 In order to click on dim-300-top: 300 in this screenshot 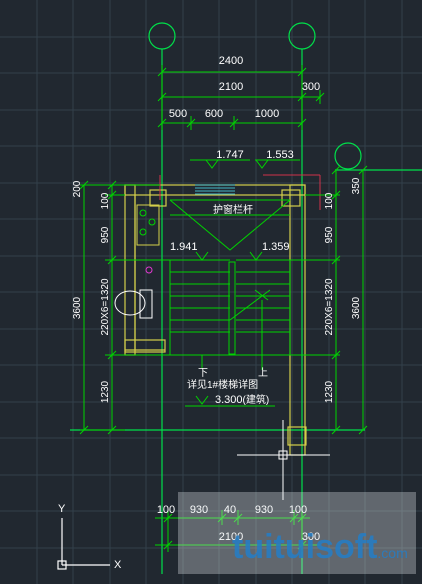, I will do `click(311, 87)`.